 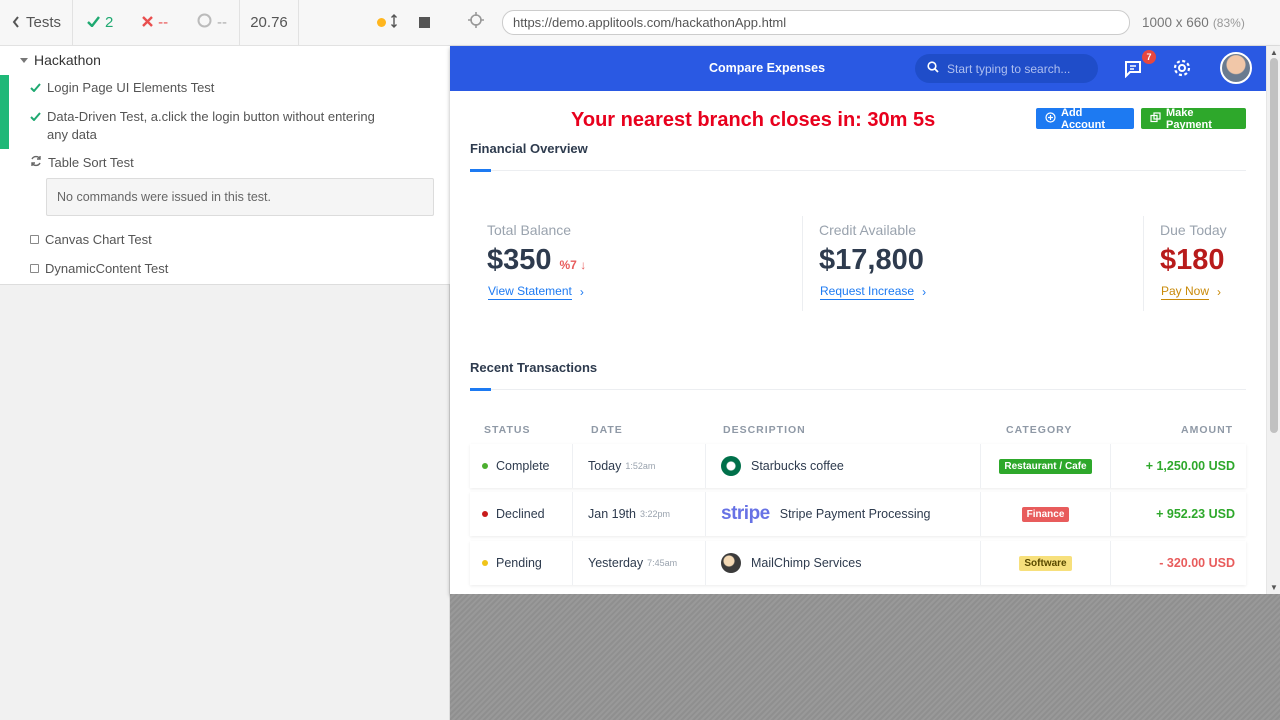 What do you see at coordinates (1195, 514) in the screenshot?
I see `amount-text: + 952.23 USD` at bounding box center [1195, 514].